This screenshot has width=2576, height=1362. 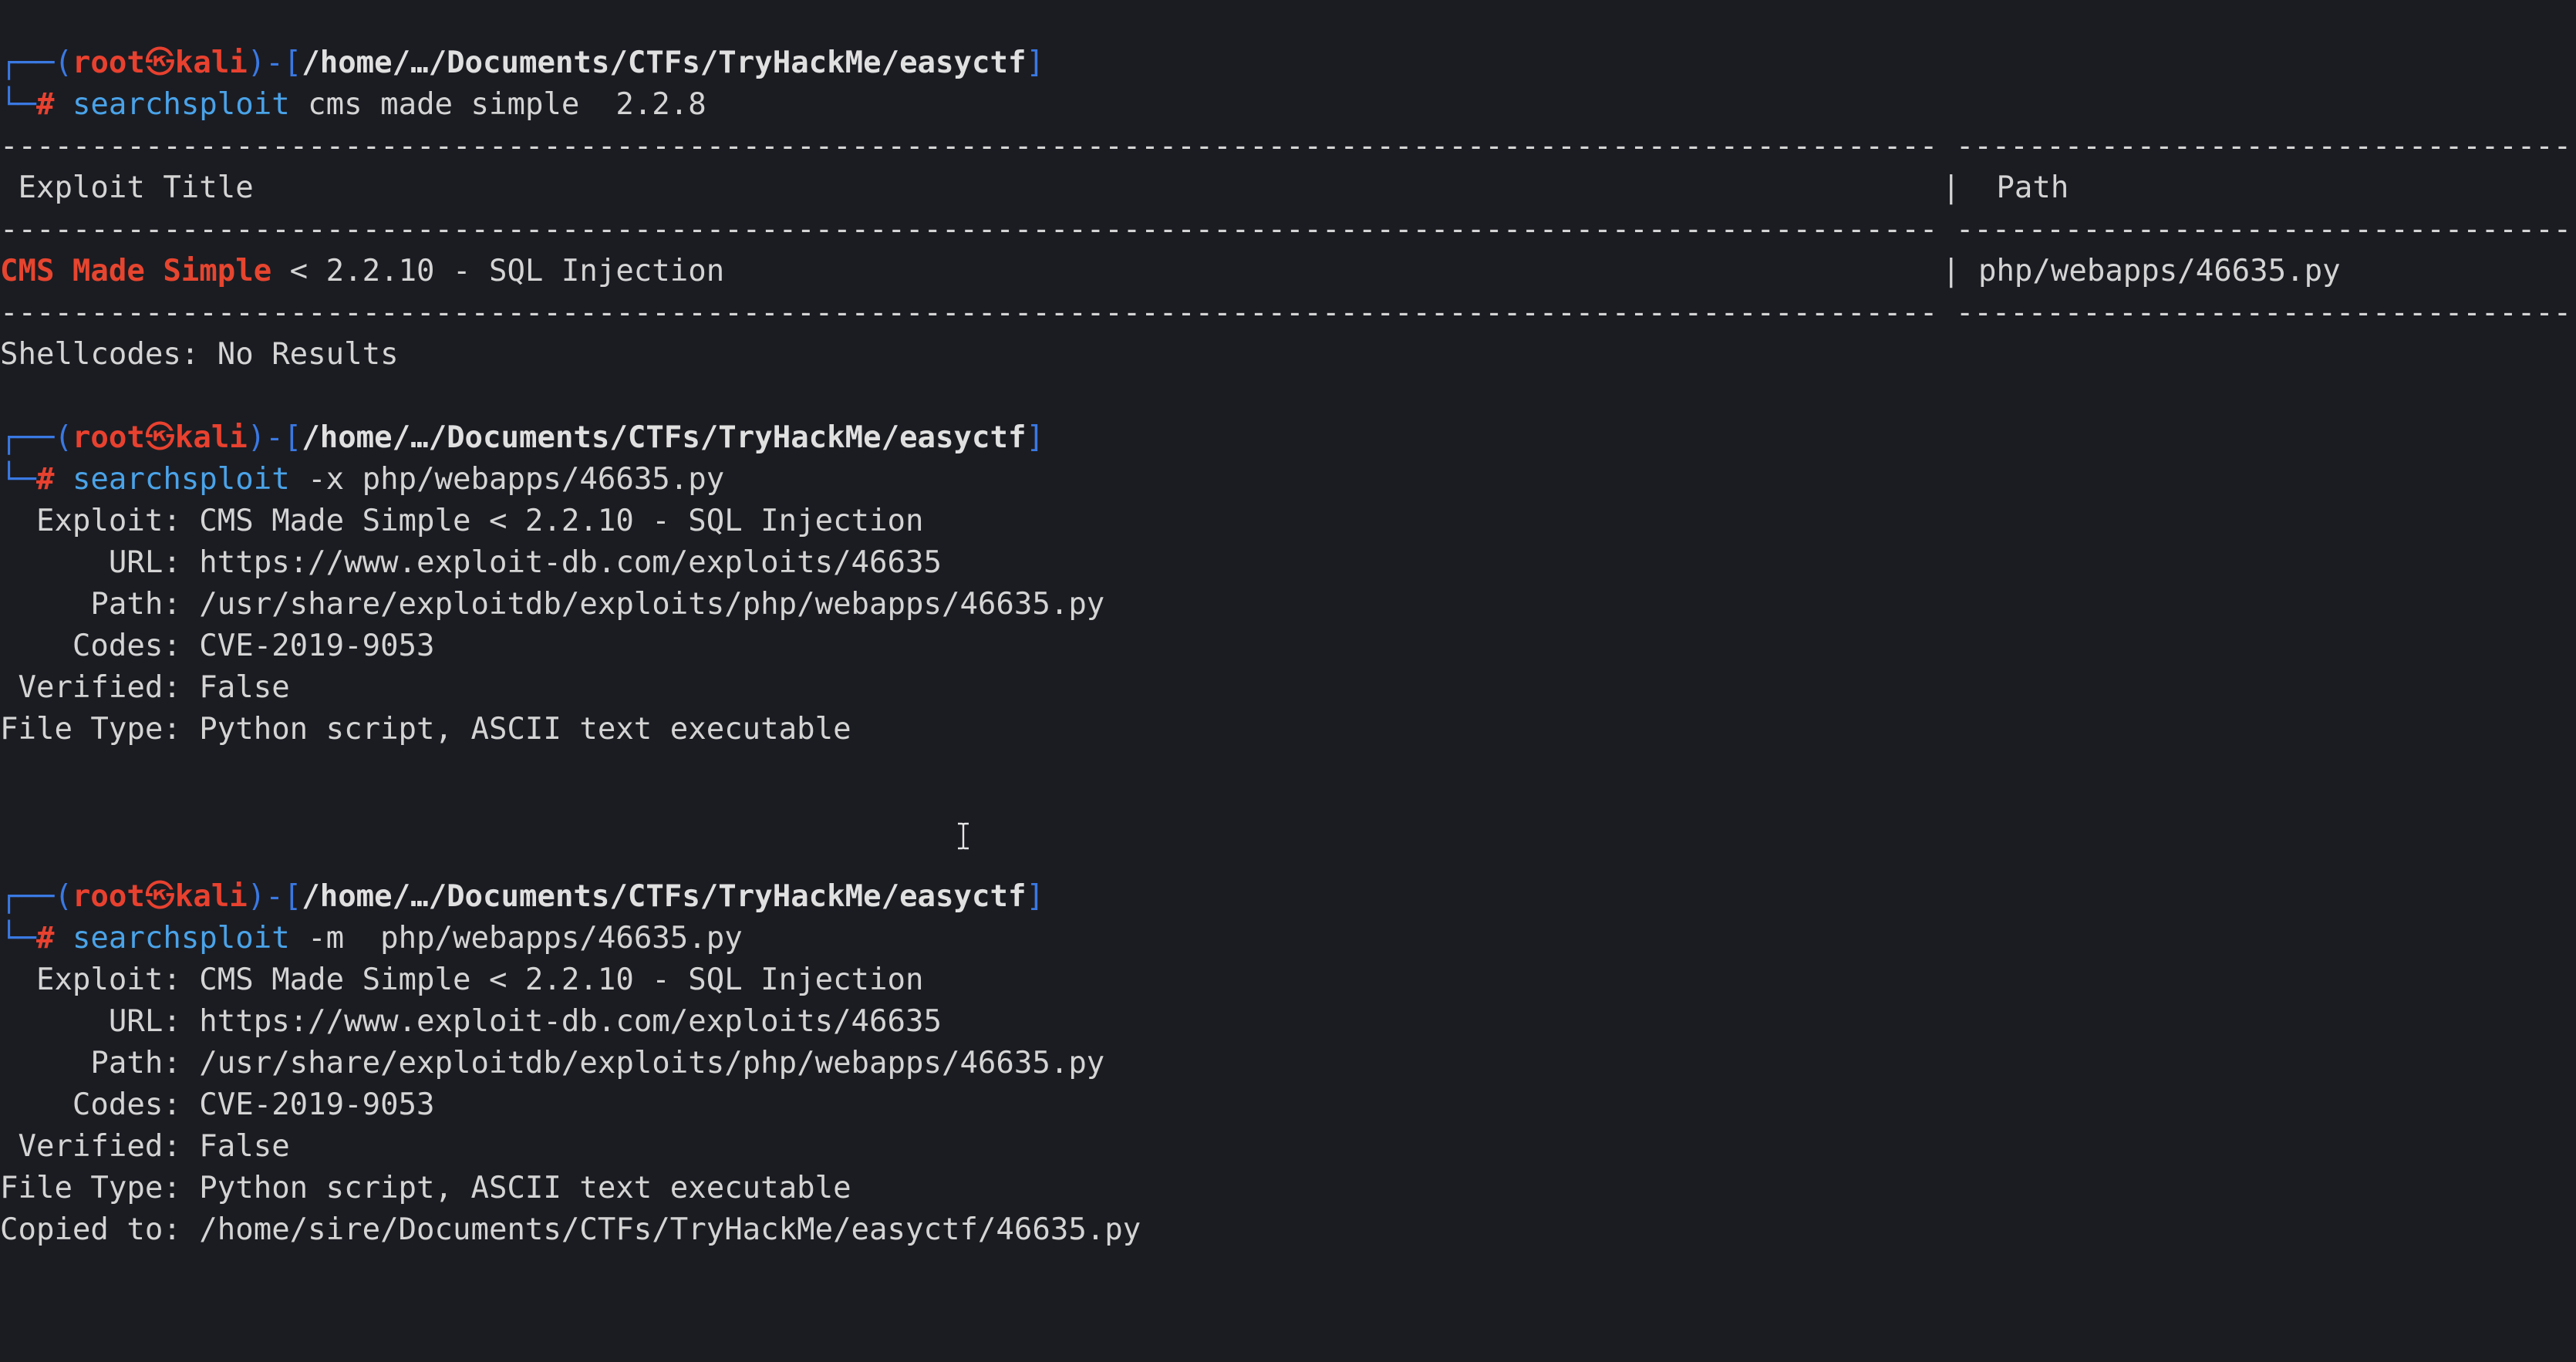 I want to click on header-path: | Path, so click(x=2005, y=187).